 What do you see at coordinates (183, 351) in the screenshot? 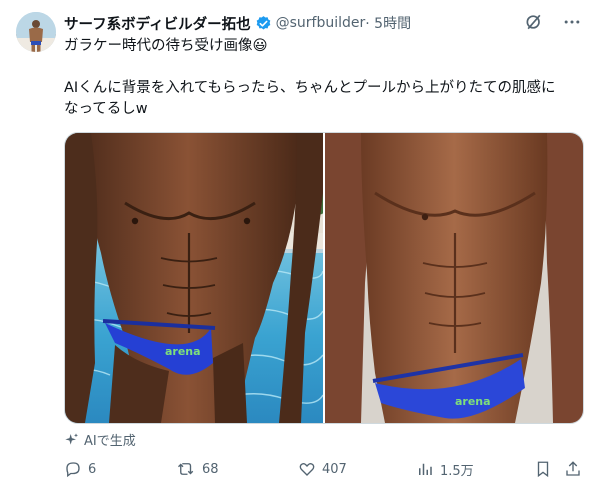
I see `swimwear-brand-left: arena` at bounding box center [183, 351].